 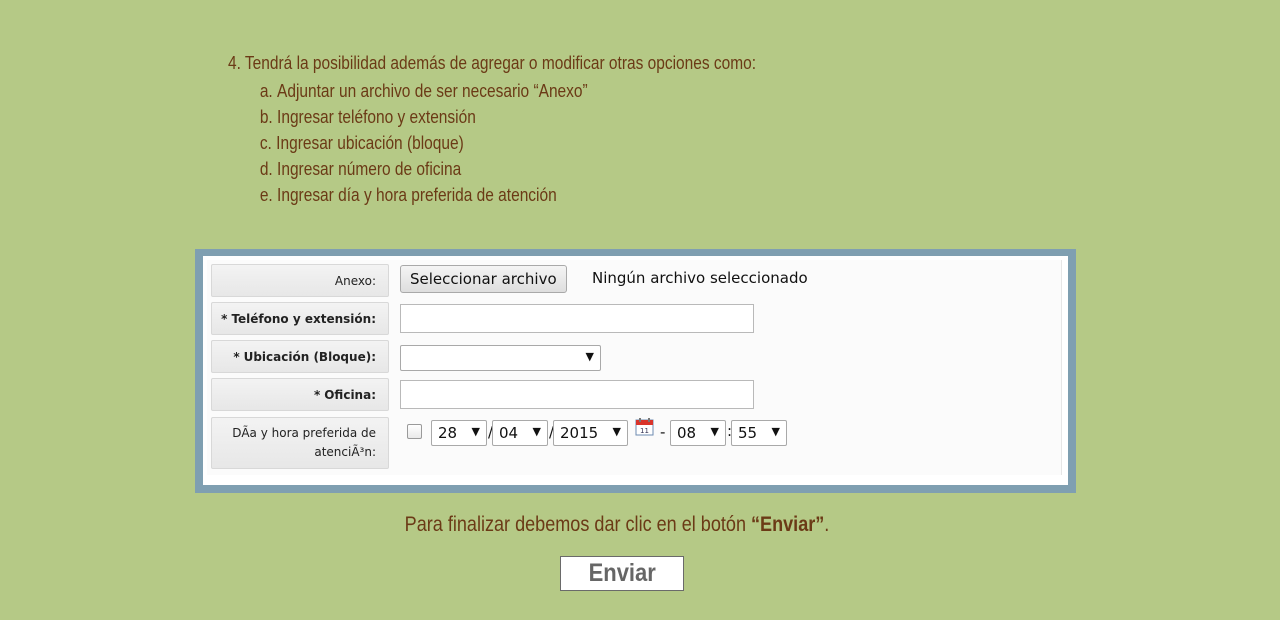 What do you see at coordinates (350, 394) in the screenshot?
I see `oficina-label-text: Oficina:` at bounding box center [350, 394].